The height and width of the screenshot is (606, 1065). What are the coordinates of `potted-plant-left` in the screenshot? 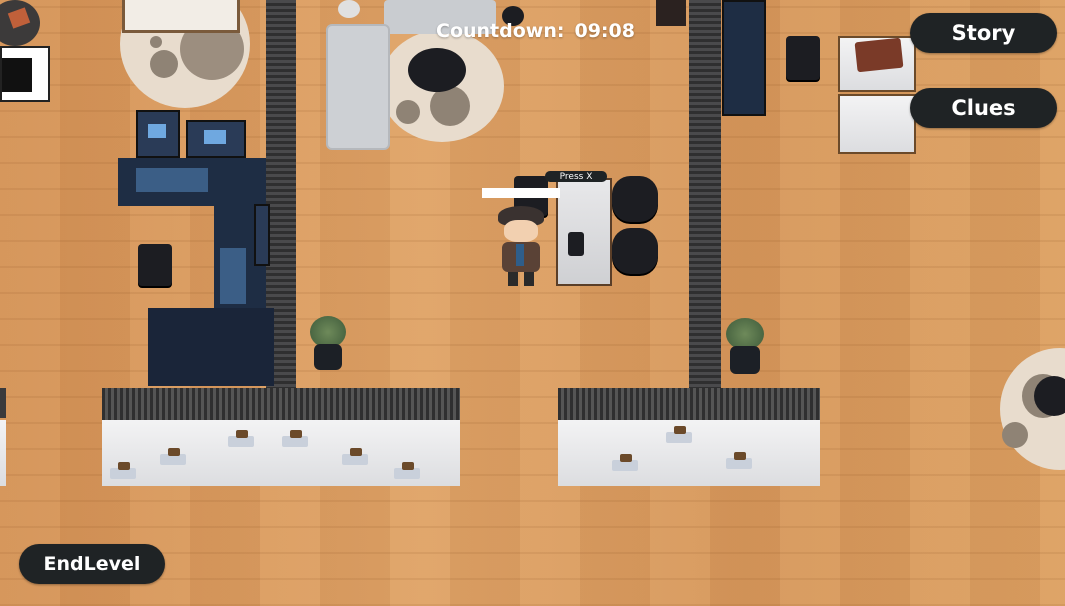 It's located at (328, 345).